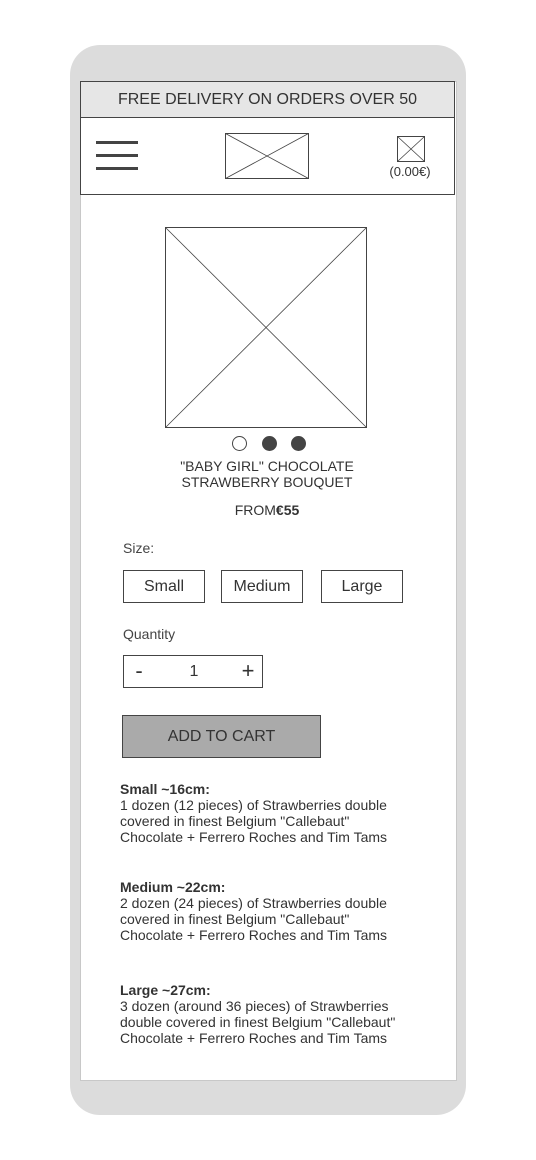  What do you see at coordinates (267, 466) in the screenshot?
I see `product-title-line-1: "BABY GIRL" CHOCOLATE` at bounding box center [267, 466].